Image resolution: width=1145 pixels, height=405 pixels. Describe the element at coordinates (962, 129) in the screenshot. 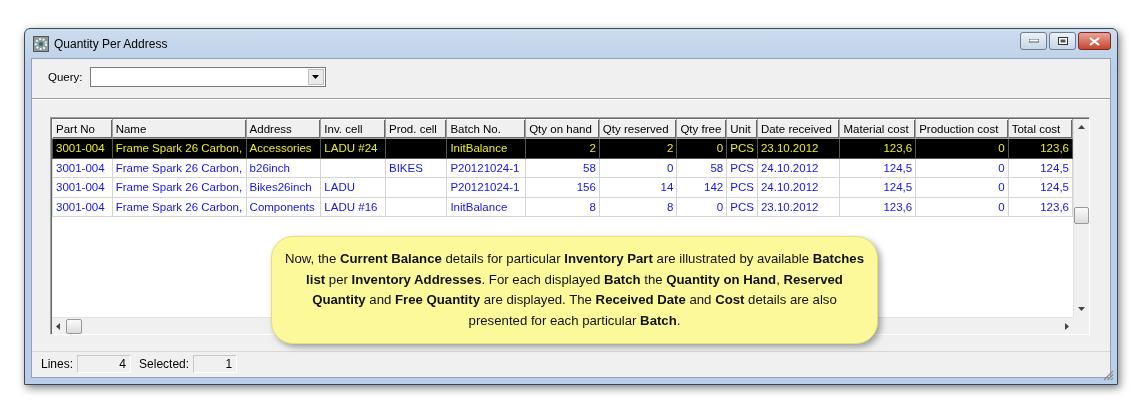

I see `column-header: Production cost` at that location.